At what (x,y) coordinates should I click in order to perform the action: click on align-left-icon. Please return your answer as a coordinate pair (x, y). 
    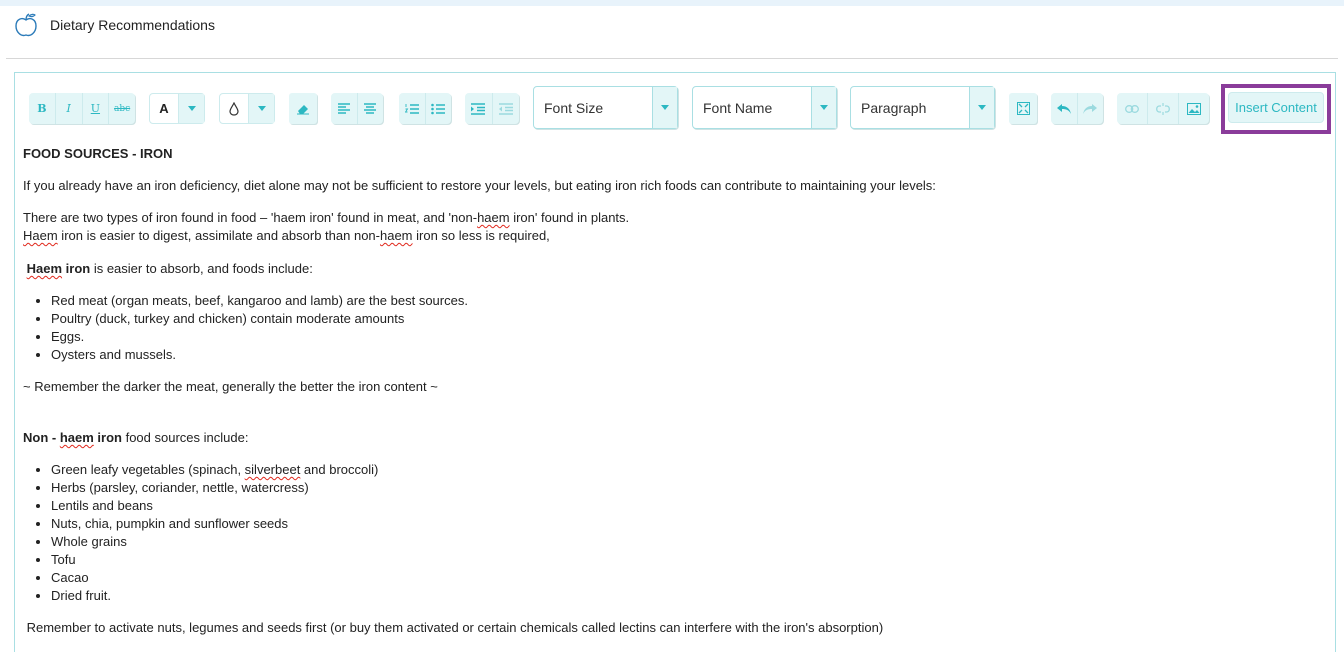
    Looking at the image, I should click on (343, 108).